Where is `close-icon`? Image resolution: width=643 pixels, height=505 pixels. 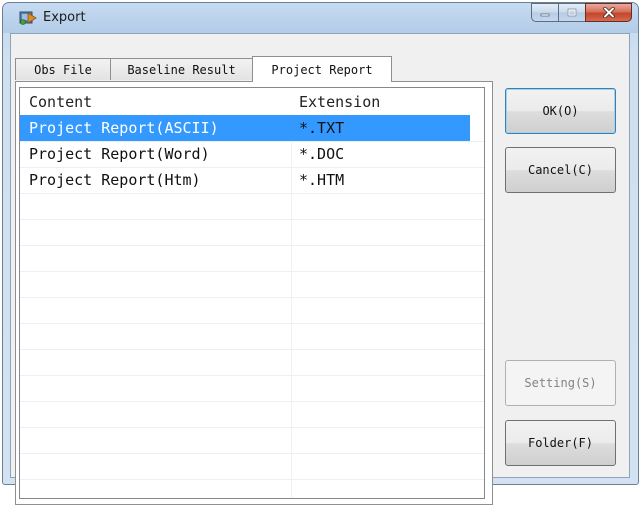
close-icon is located at coordinates (608, 12).